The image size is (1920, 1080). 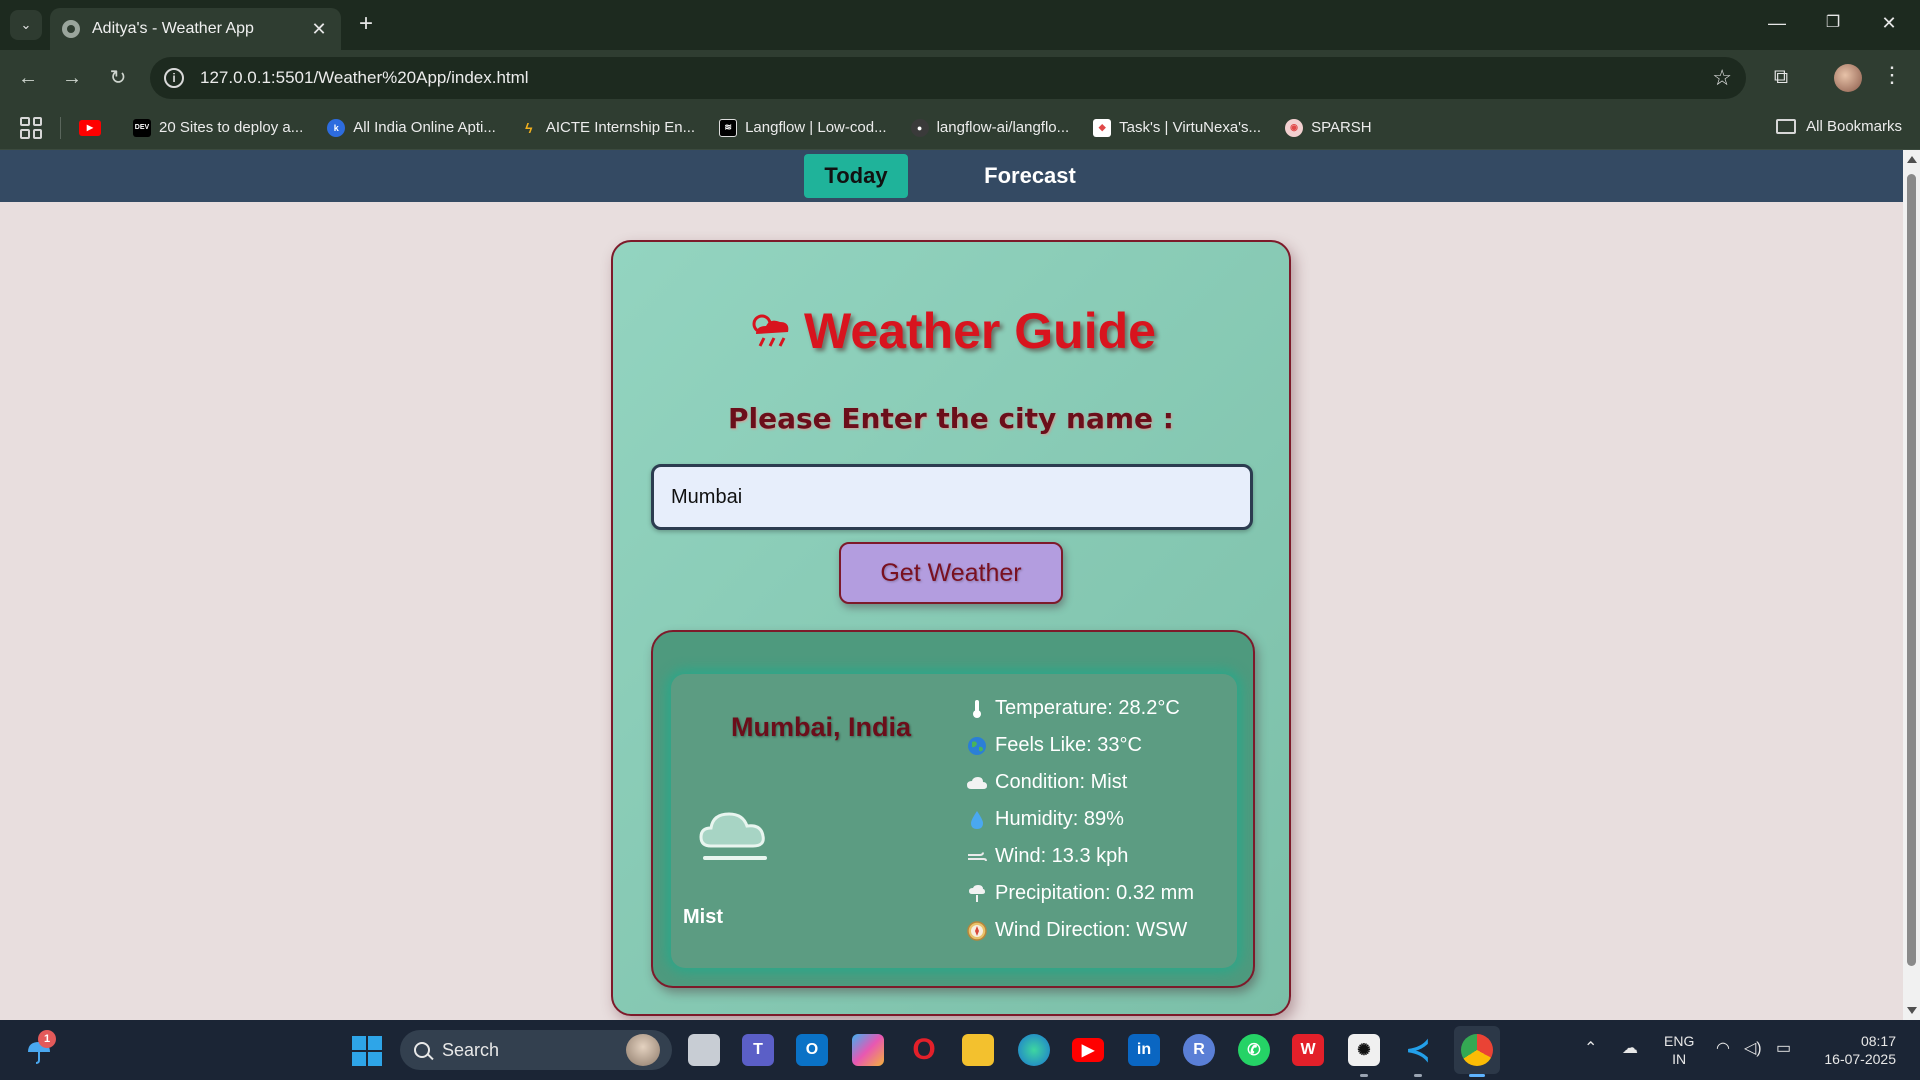 I want to click on profile-avatar, so click(x=1848, y=78).